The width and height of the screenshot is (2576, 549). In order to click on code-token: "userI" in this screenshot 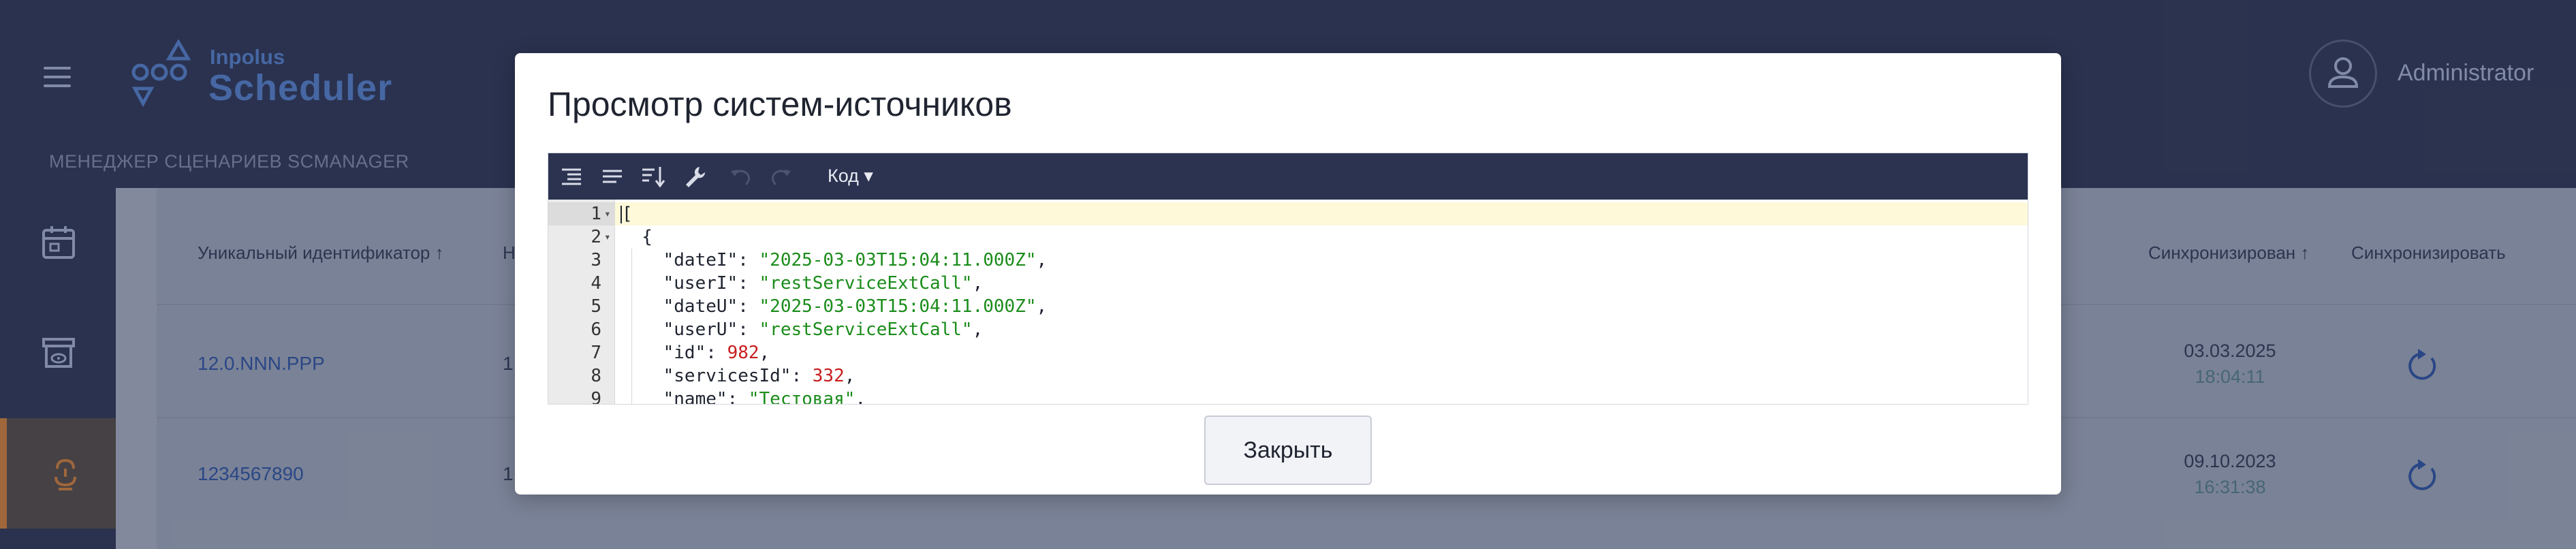, I will do `click(700, 283)`.